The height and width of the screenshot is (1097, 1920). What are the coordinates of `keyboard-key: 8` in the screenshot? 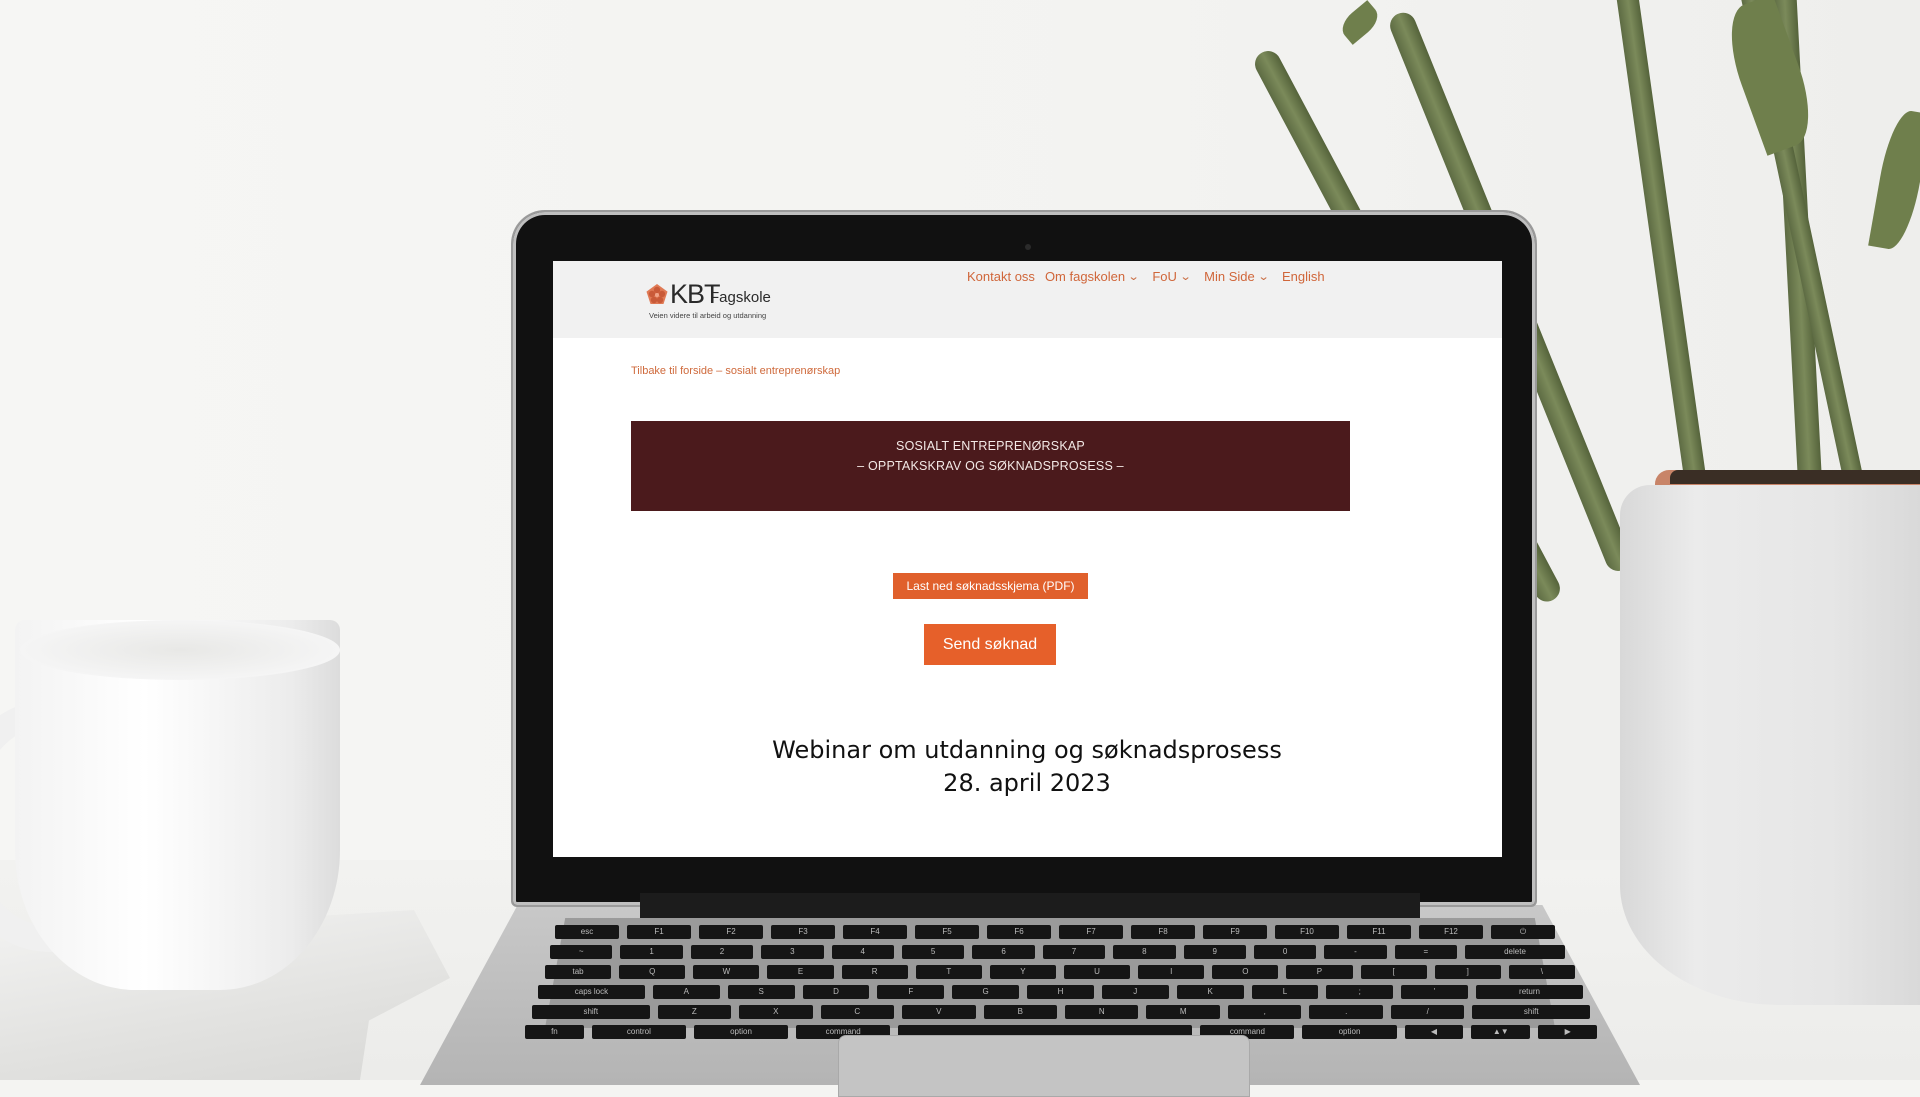 It's located at (1144, 952).